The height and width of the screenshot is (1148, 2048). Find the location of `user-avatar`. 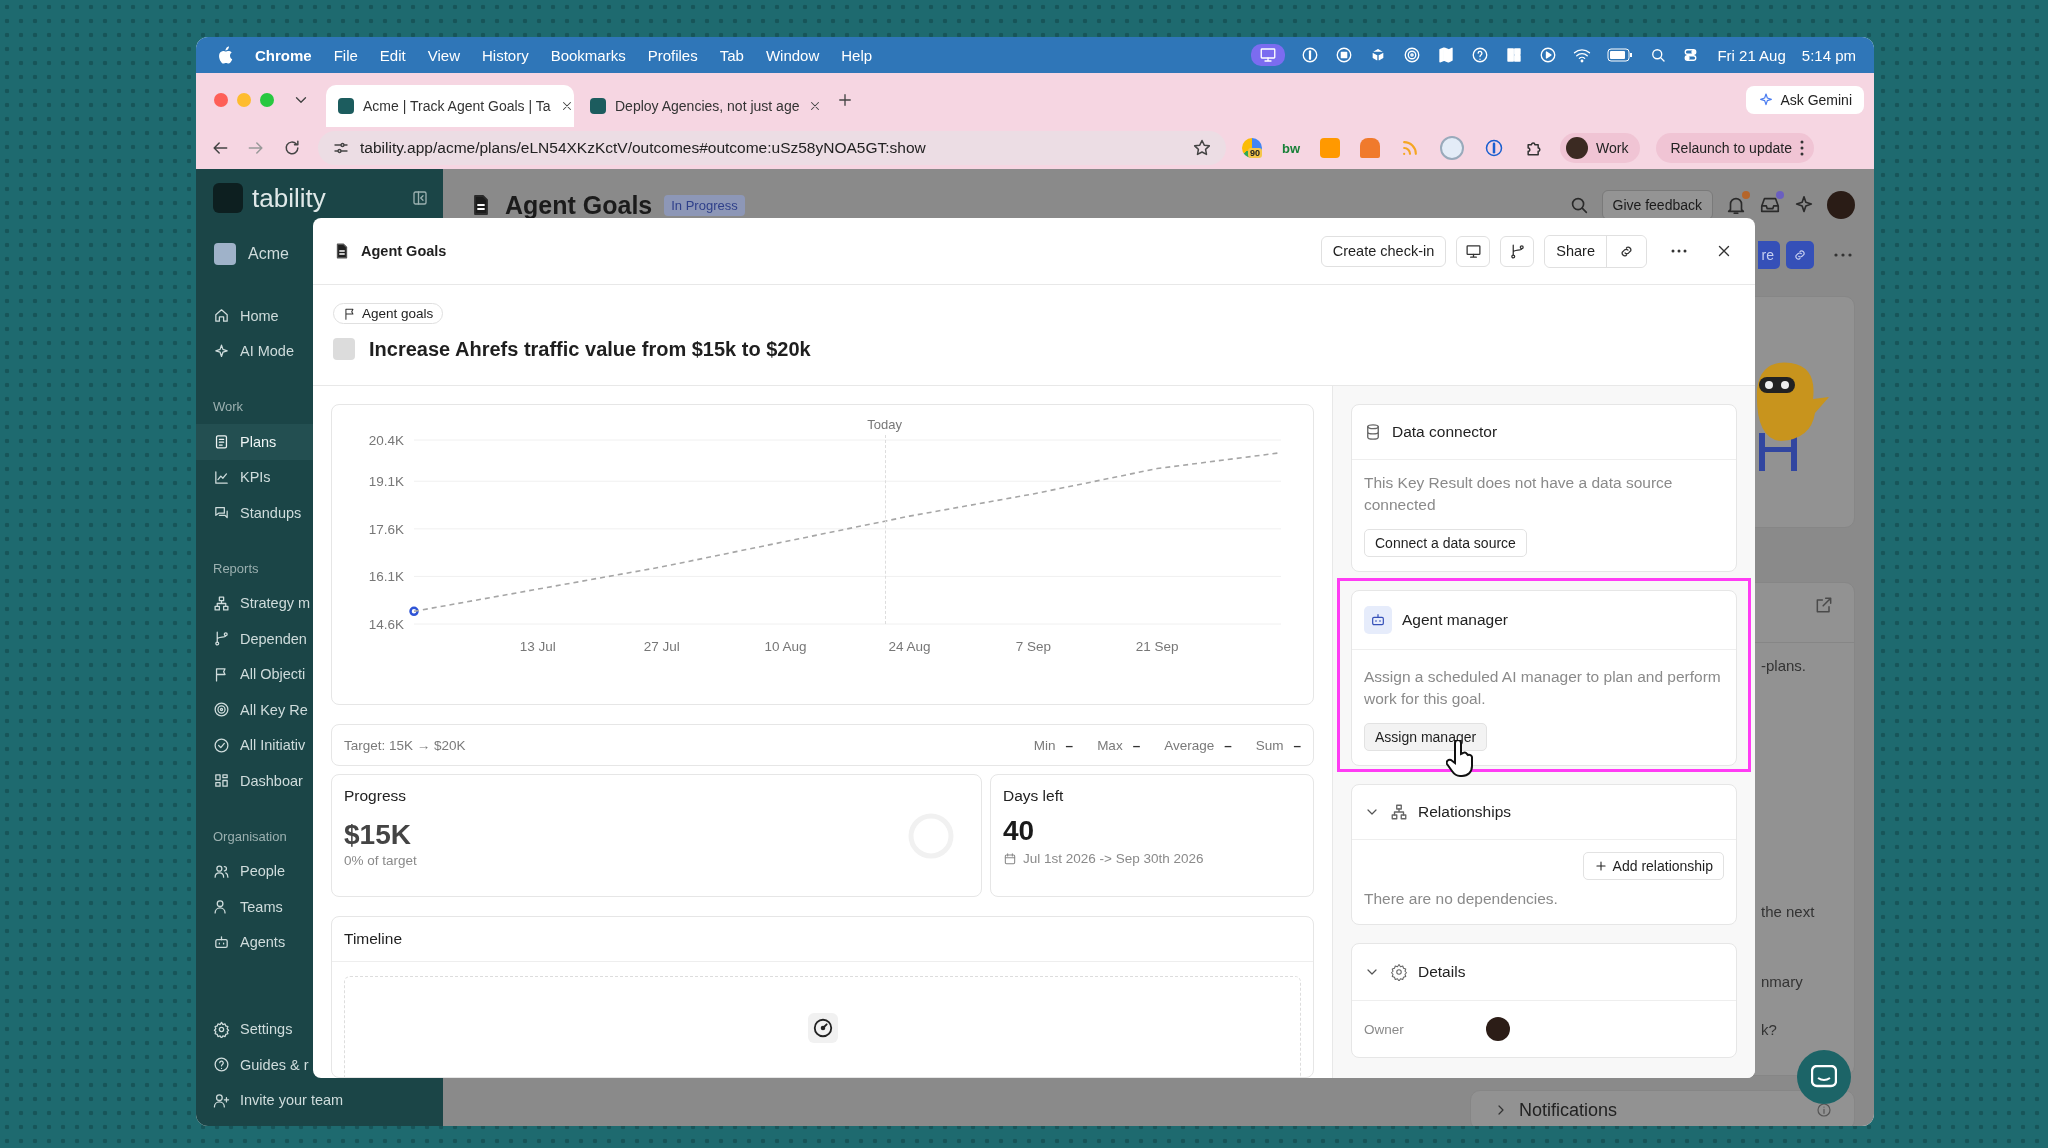

user-avatar is located at coordinates (1841, 205).